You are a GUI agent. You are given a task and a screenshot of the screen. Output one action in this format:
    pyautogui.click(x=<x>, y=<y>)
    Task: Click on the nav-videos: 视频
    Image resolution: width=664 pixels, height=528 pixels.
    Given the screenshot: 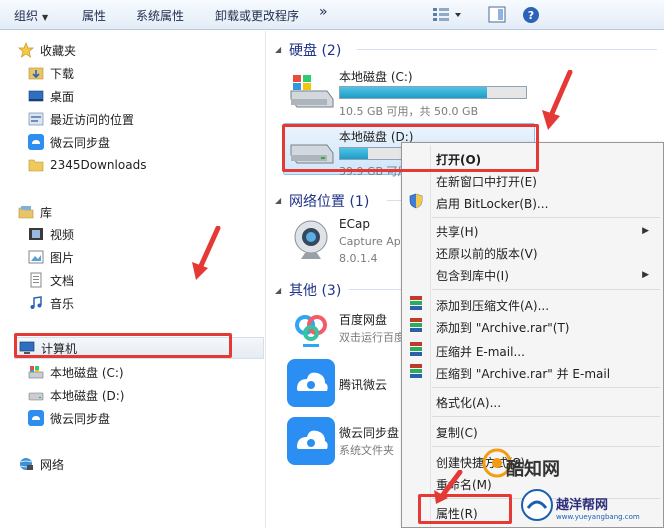 What is the action you would take?
    pyautogui.click(x=51, y=234)
    